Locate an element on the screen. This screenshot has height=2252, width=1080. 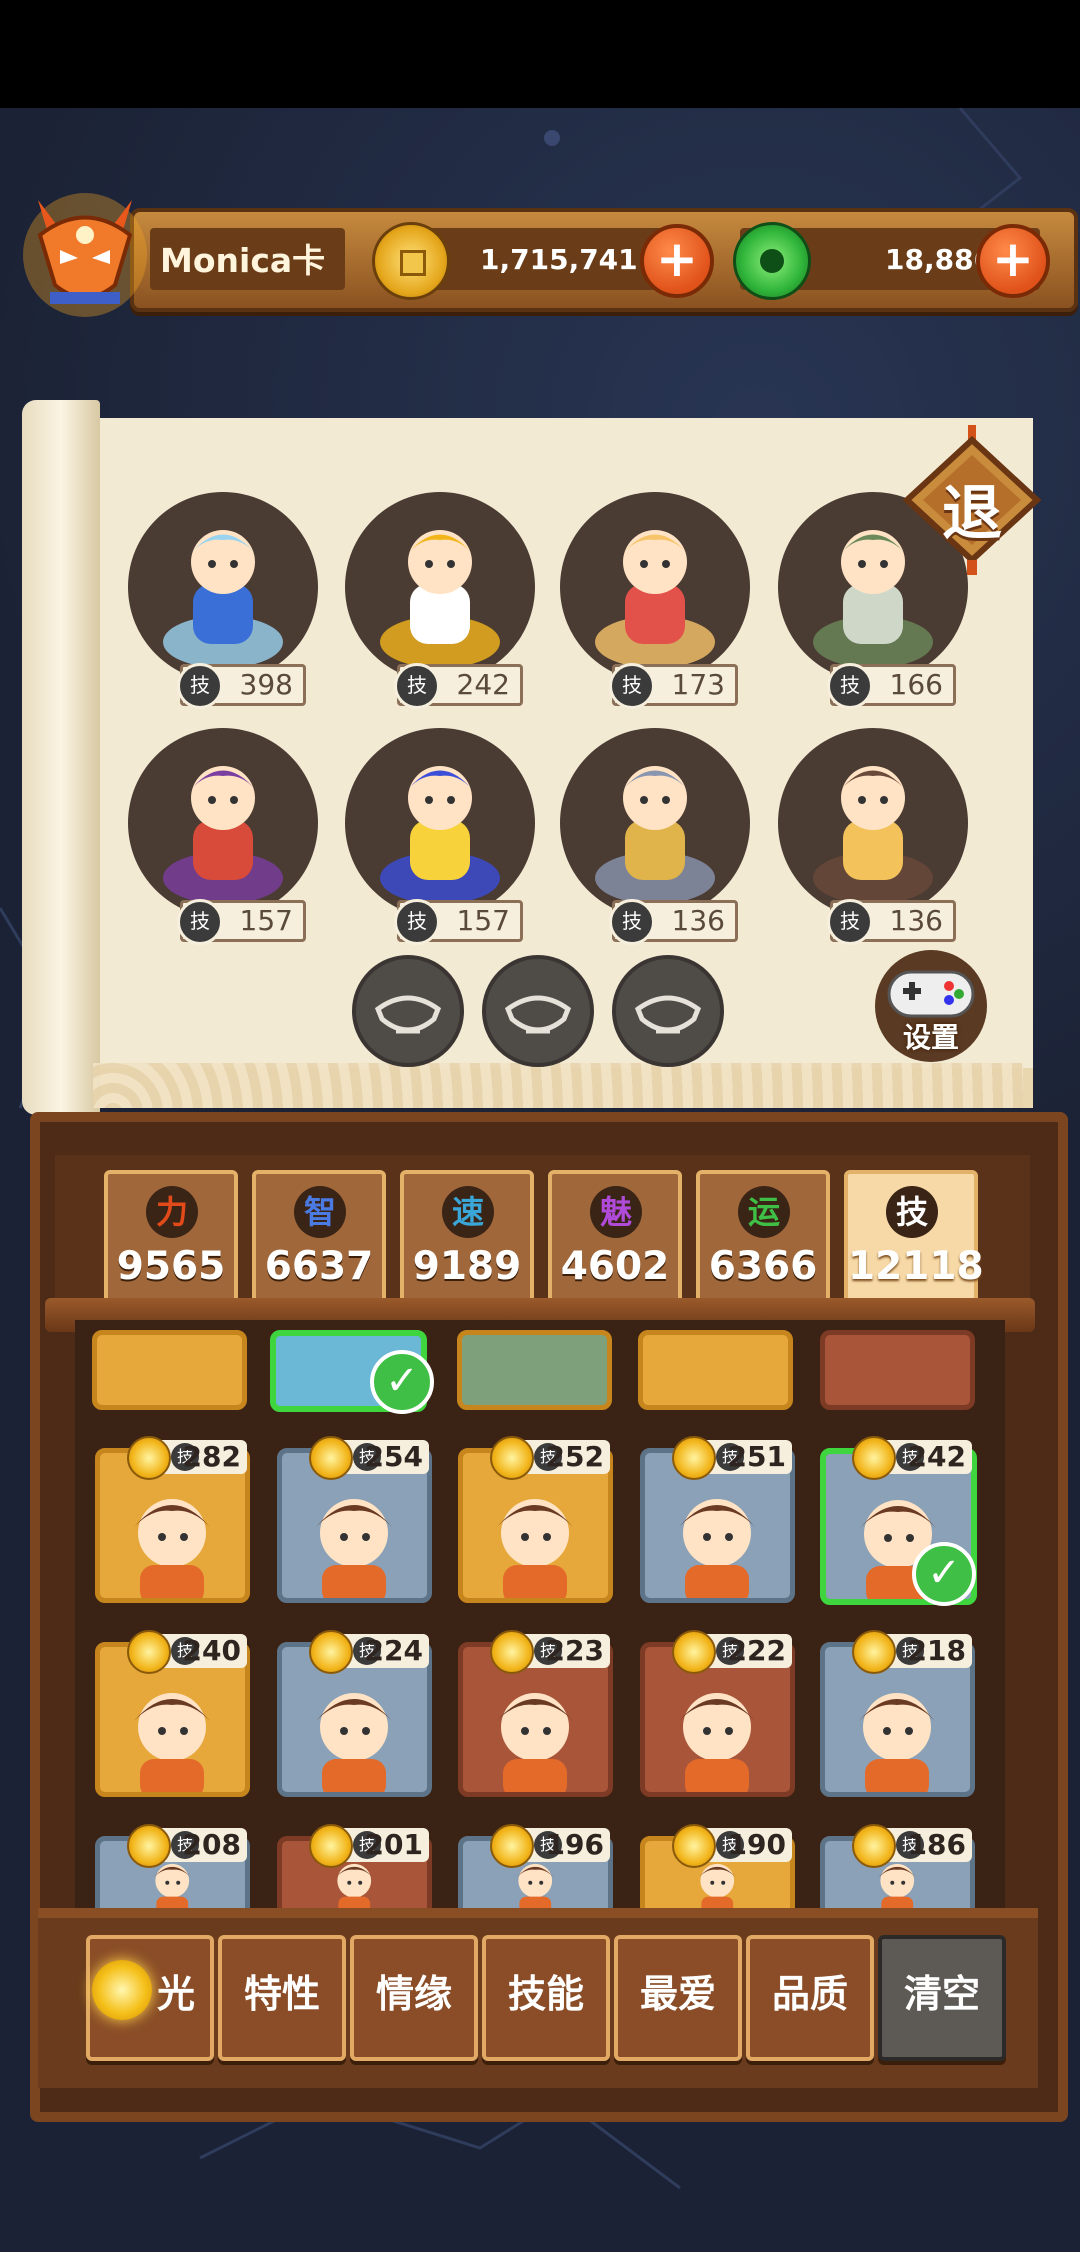
card-skill-tag: 技 223 is located at coordinates (550, 1652).